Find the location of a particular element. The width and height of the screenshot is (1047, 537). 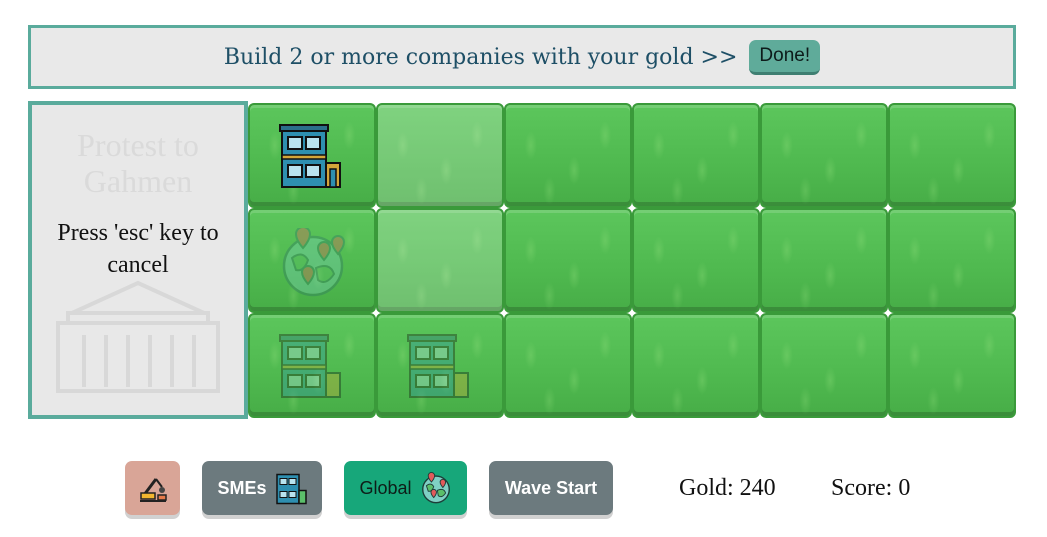

gold-counter: Gold: 240 is located at coordinates (727, 488).